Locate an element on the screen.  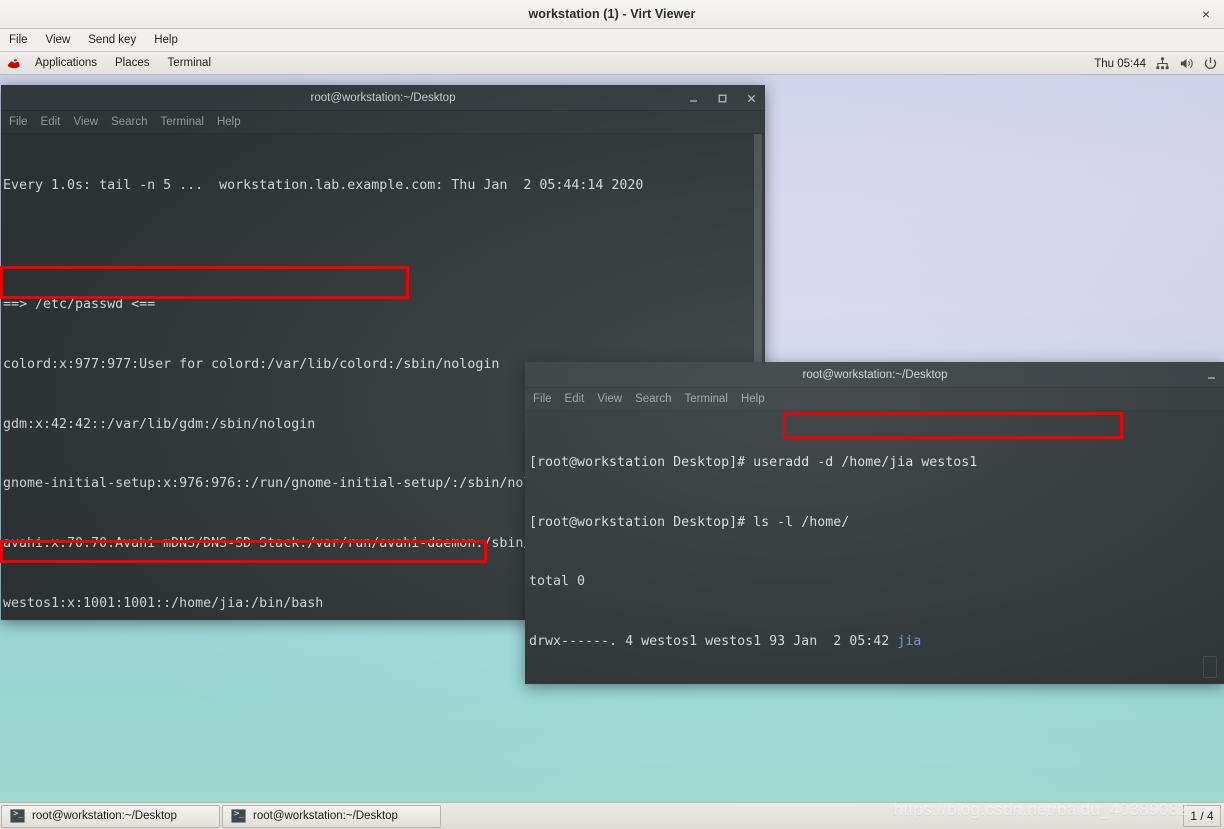
viewer-title: workstation (1) - Virt Viewer is located at coordinates (612, 14).